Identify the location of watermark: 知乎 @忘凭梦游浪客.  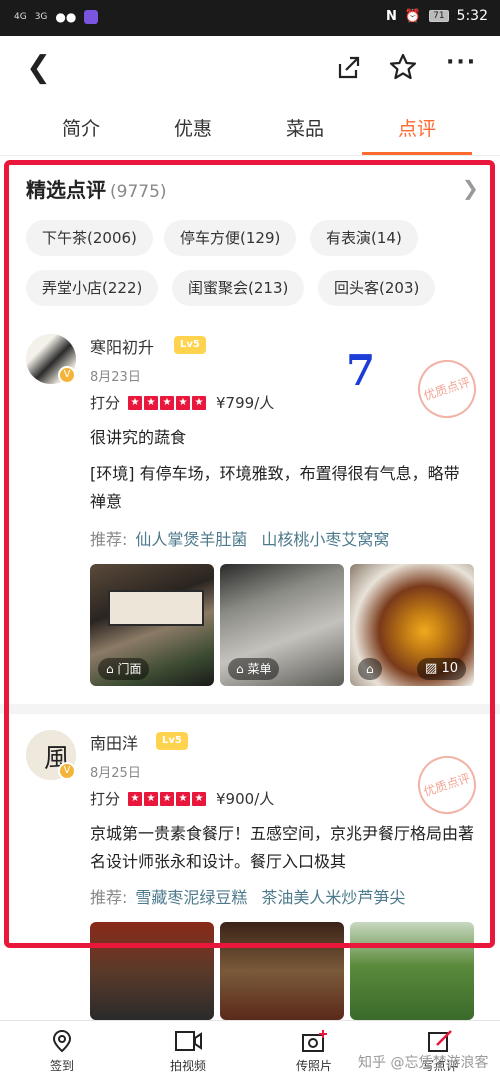
(423, 1063).